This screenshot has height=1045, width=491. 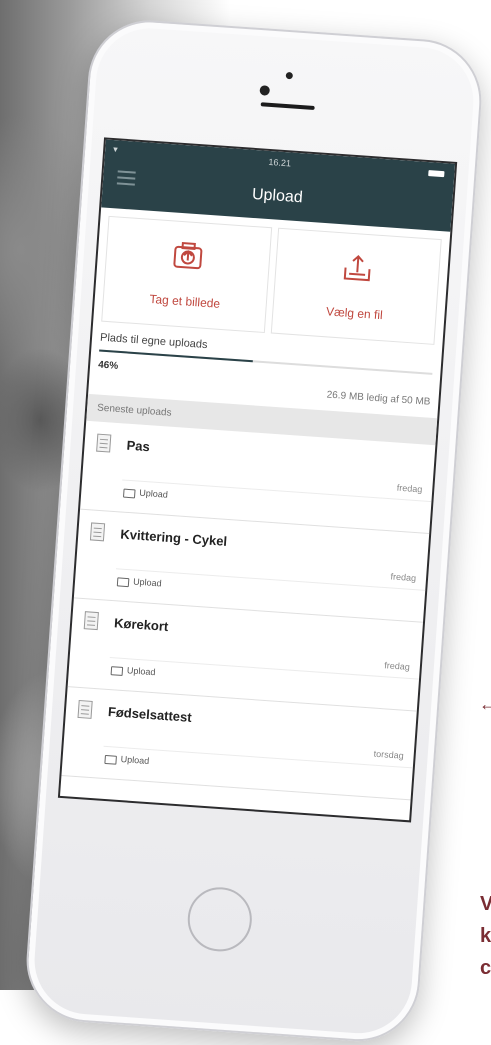 I want to click on arrow-left-icon: ←, so click(x=485, y=704).